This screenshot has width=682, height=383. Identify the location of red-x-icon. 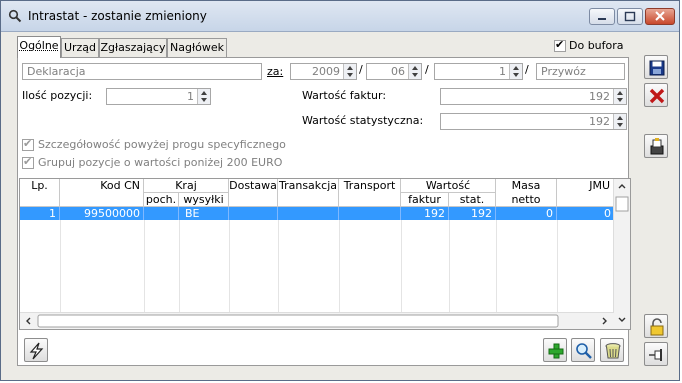
(657, 96).